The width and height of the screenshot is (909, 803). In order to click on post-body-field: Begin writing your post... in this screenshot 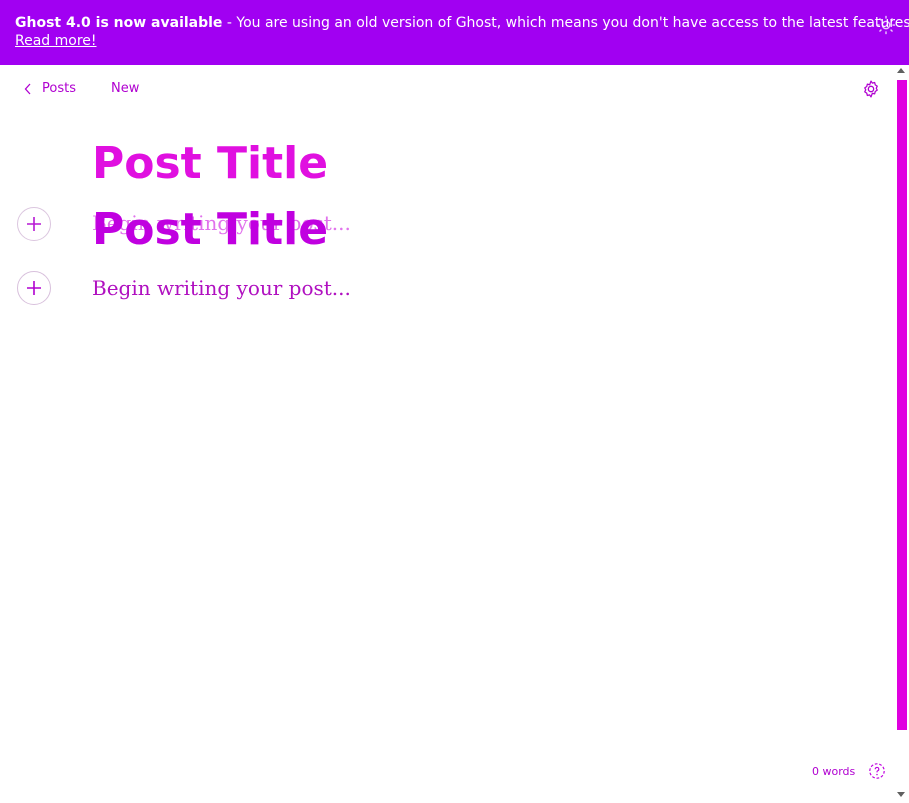, I will do `click(221, 288)`.